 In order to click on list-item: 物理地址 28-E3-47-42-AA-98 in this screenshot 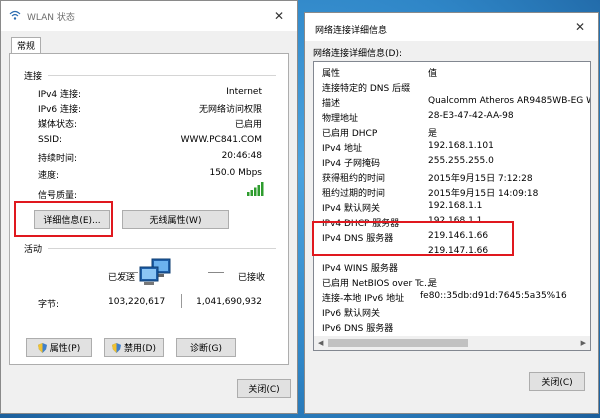, I will do `click(446, 117)`.